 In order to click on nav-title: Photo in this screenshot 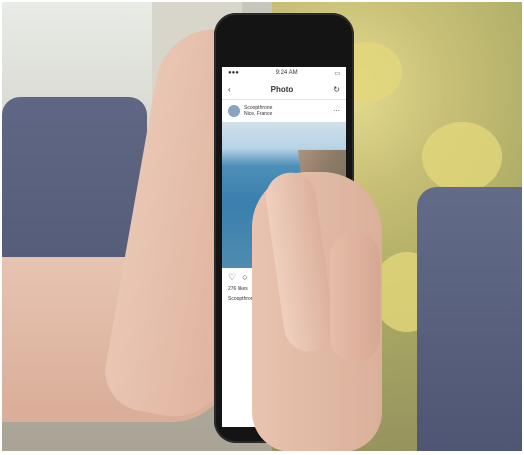, I will do `click(282, 89)`.